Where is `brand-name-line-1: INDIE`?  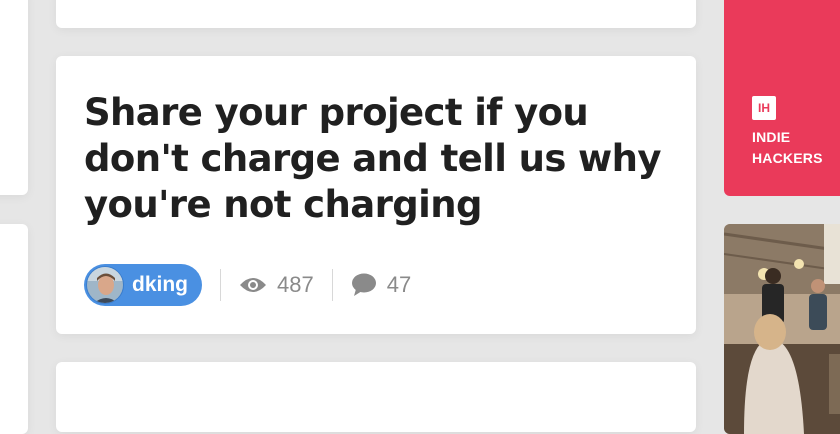
brand-name-line-1: INDIE is located at coordinates (771, 137).